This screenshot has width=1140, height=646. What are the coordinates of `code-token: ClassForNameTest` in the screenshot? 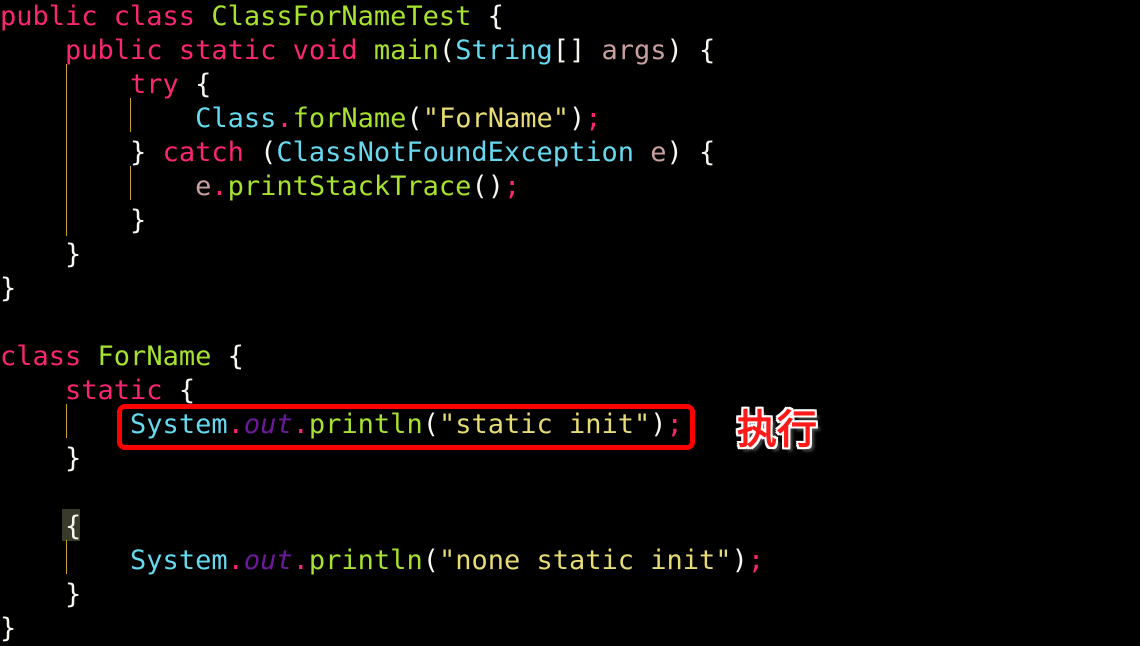 It's located at (341, 16).